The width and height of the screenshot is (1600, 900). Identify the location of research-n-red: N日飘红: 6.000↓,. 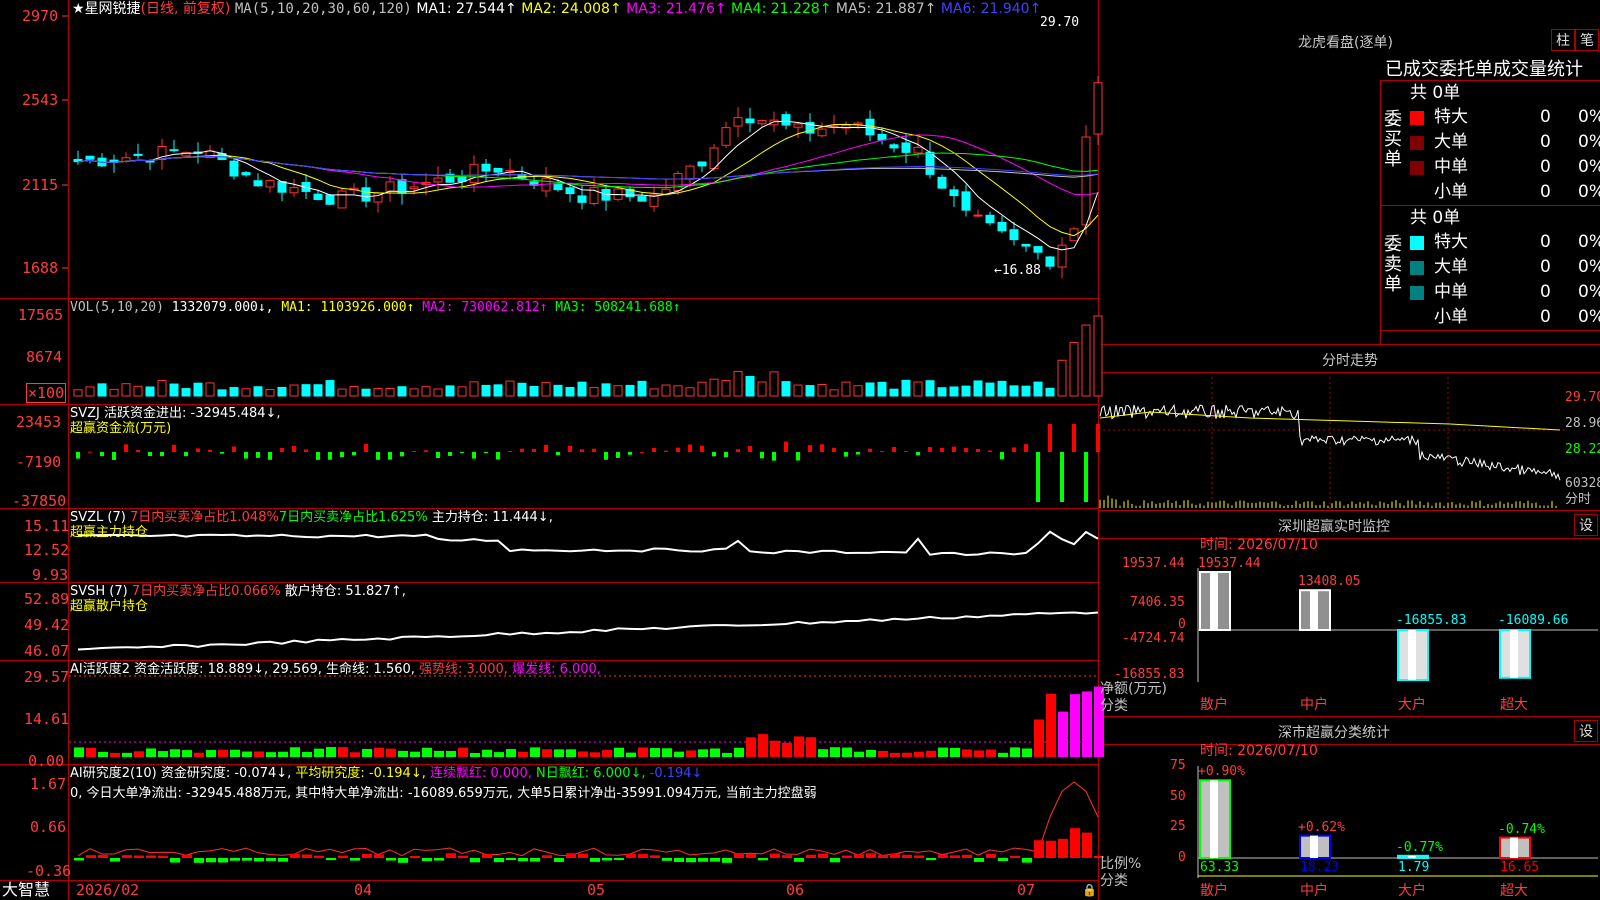
(591, 773).